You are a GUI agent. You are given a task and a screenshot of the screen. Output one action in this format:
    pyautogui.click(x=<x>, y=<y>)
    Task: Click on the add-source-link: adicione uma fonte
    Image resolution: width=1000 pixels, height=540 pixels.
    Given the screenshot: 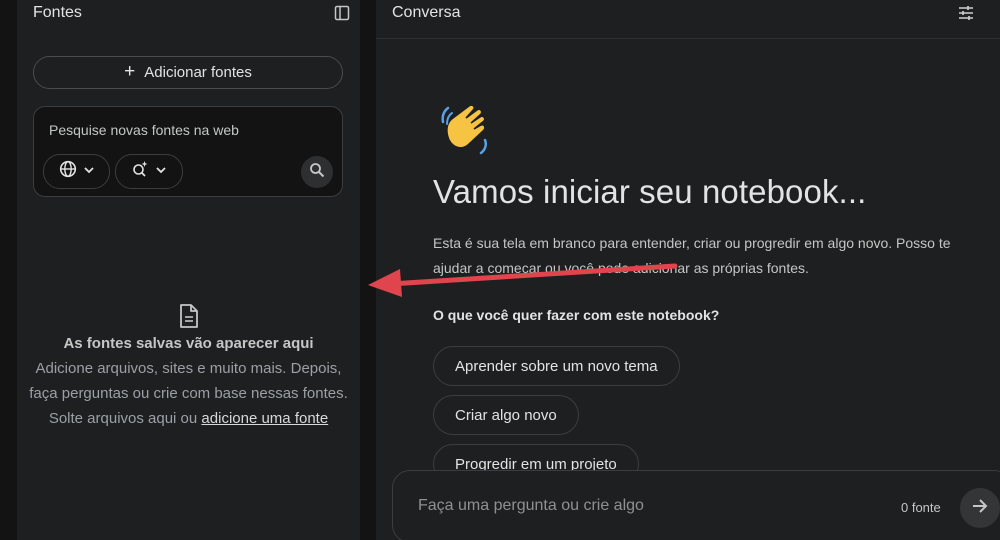 What is the action you would take?
    pyautogui.click(x=264, y=418)
    